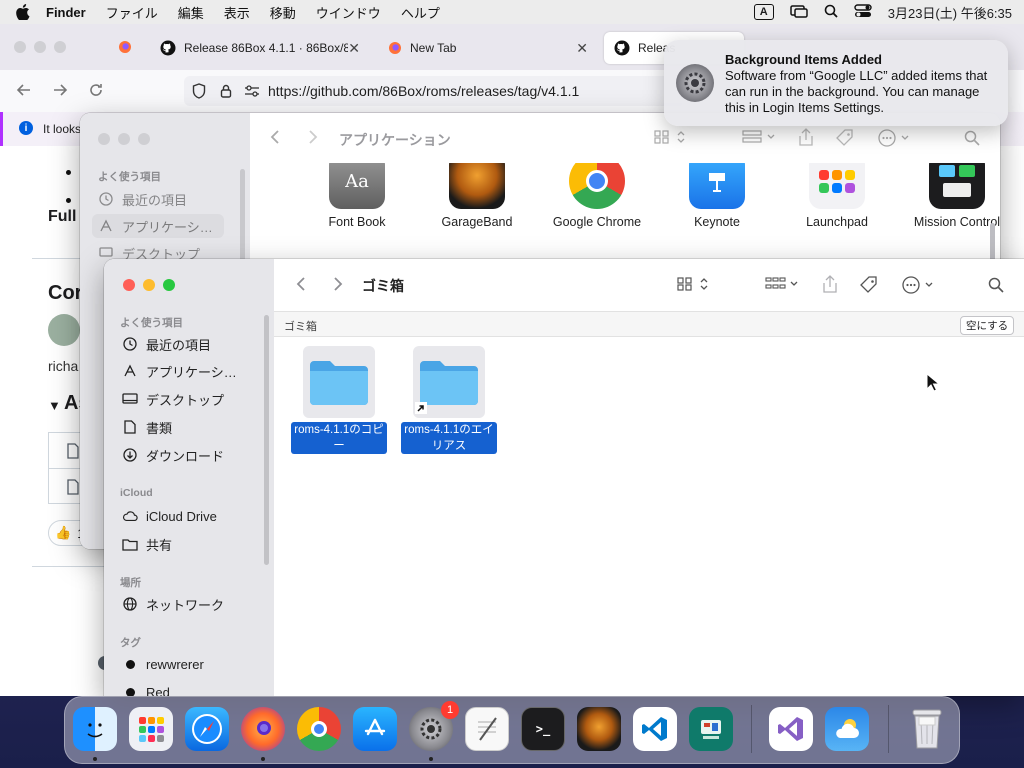 The width and height of the screenshot is (1024, 768). I want to click on launchpad-icon, so click(151, 729).